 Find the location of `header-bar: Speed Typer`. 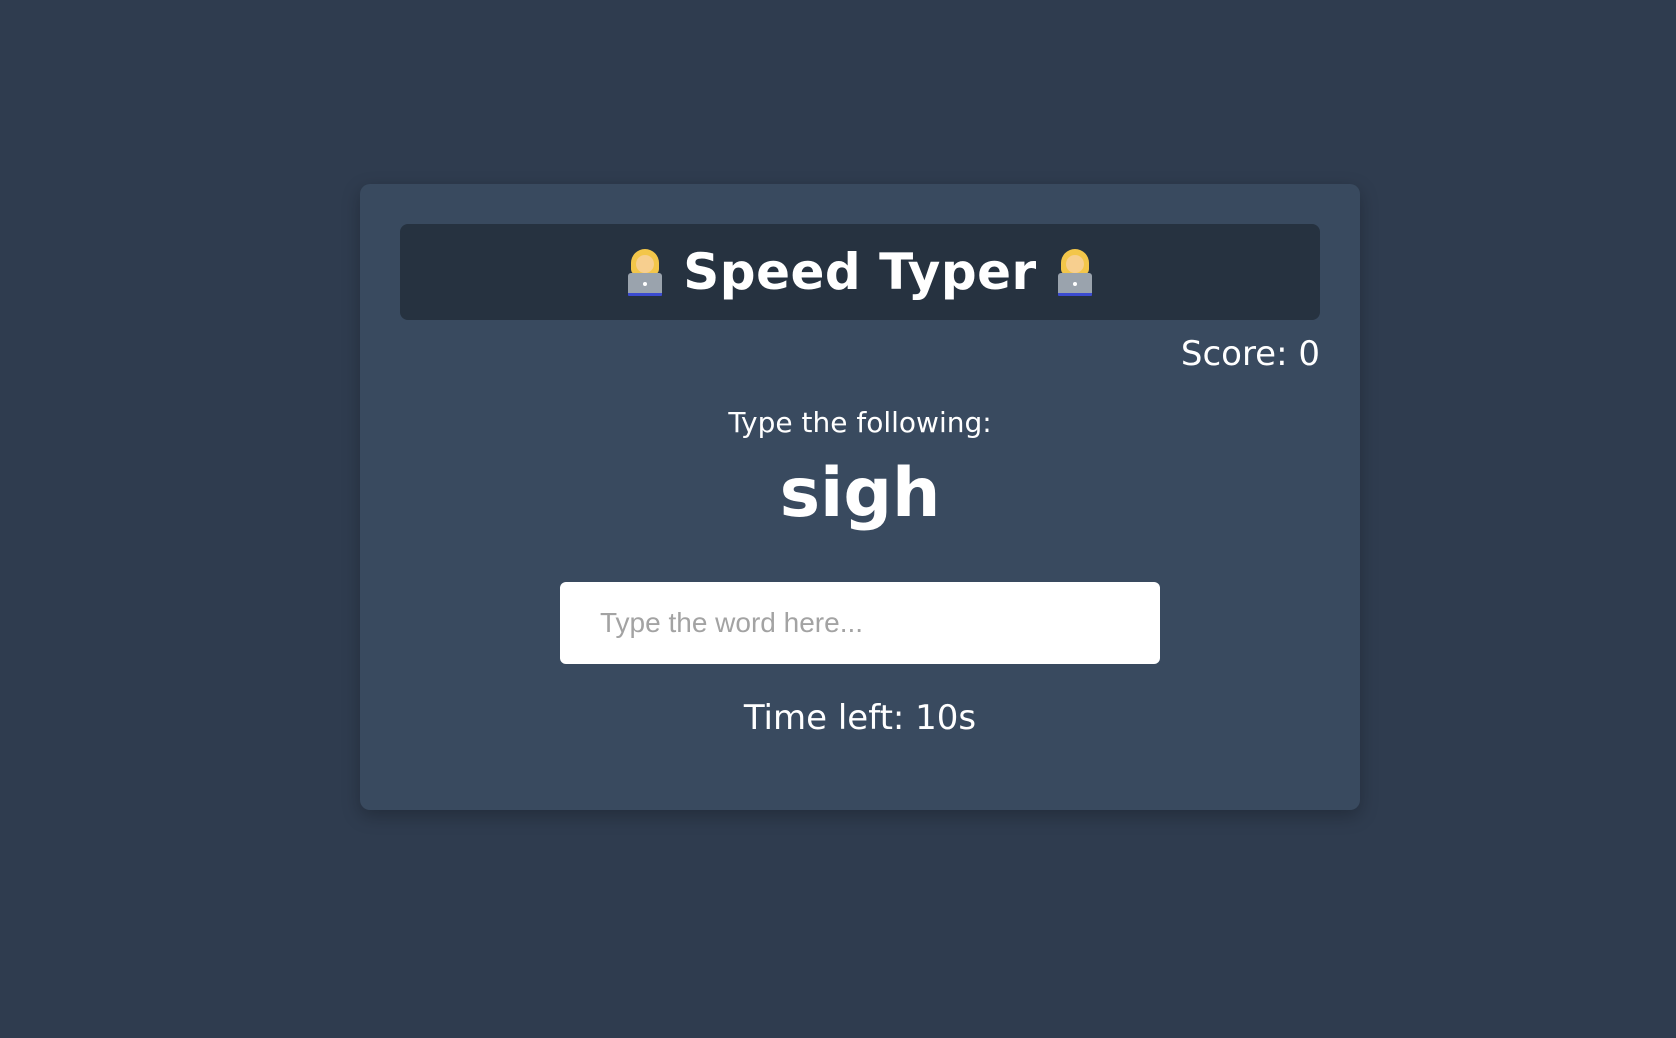

header-bar: Speed Typer is located at coordinates (860, 272).